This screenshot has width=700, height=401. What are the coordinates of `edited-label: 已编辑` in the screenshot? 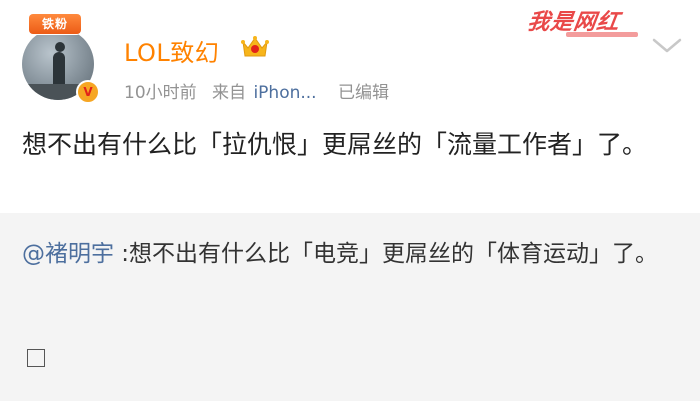 It's located at (363, 93).